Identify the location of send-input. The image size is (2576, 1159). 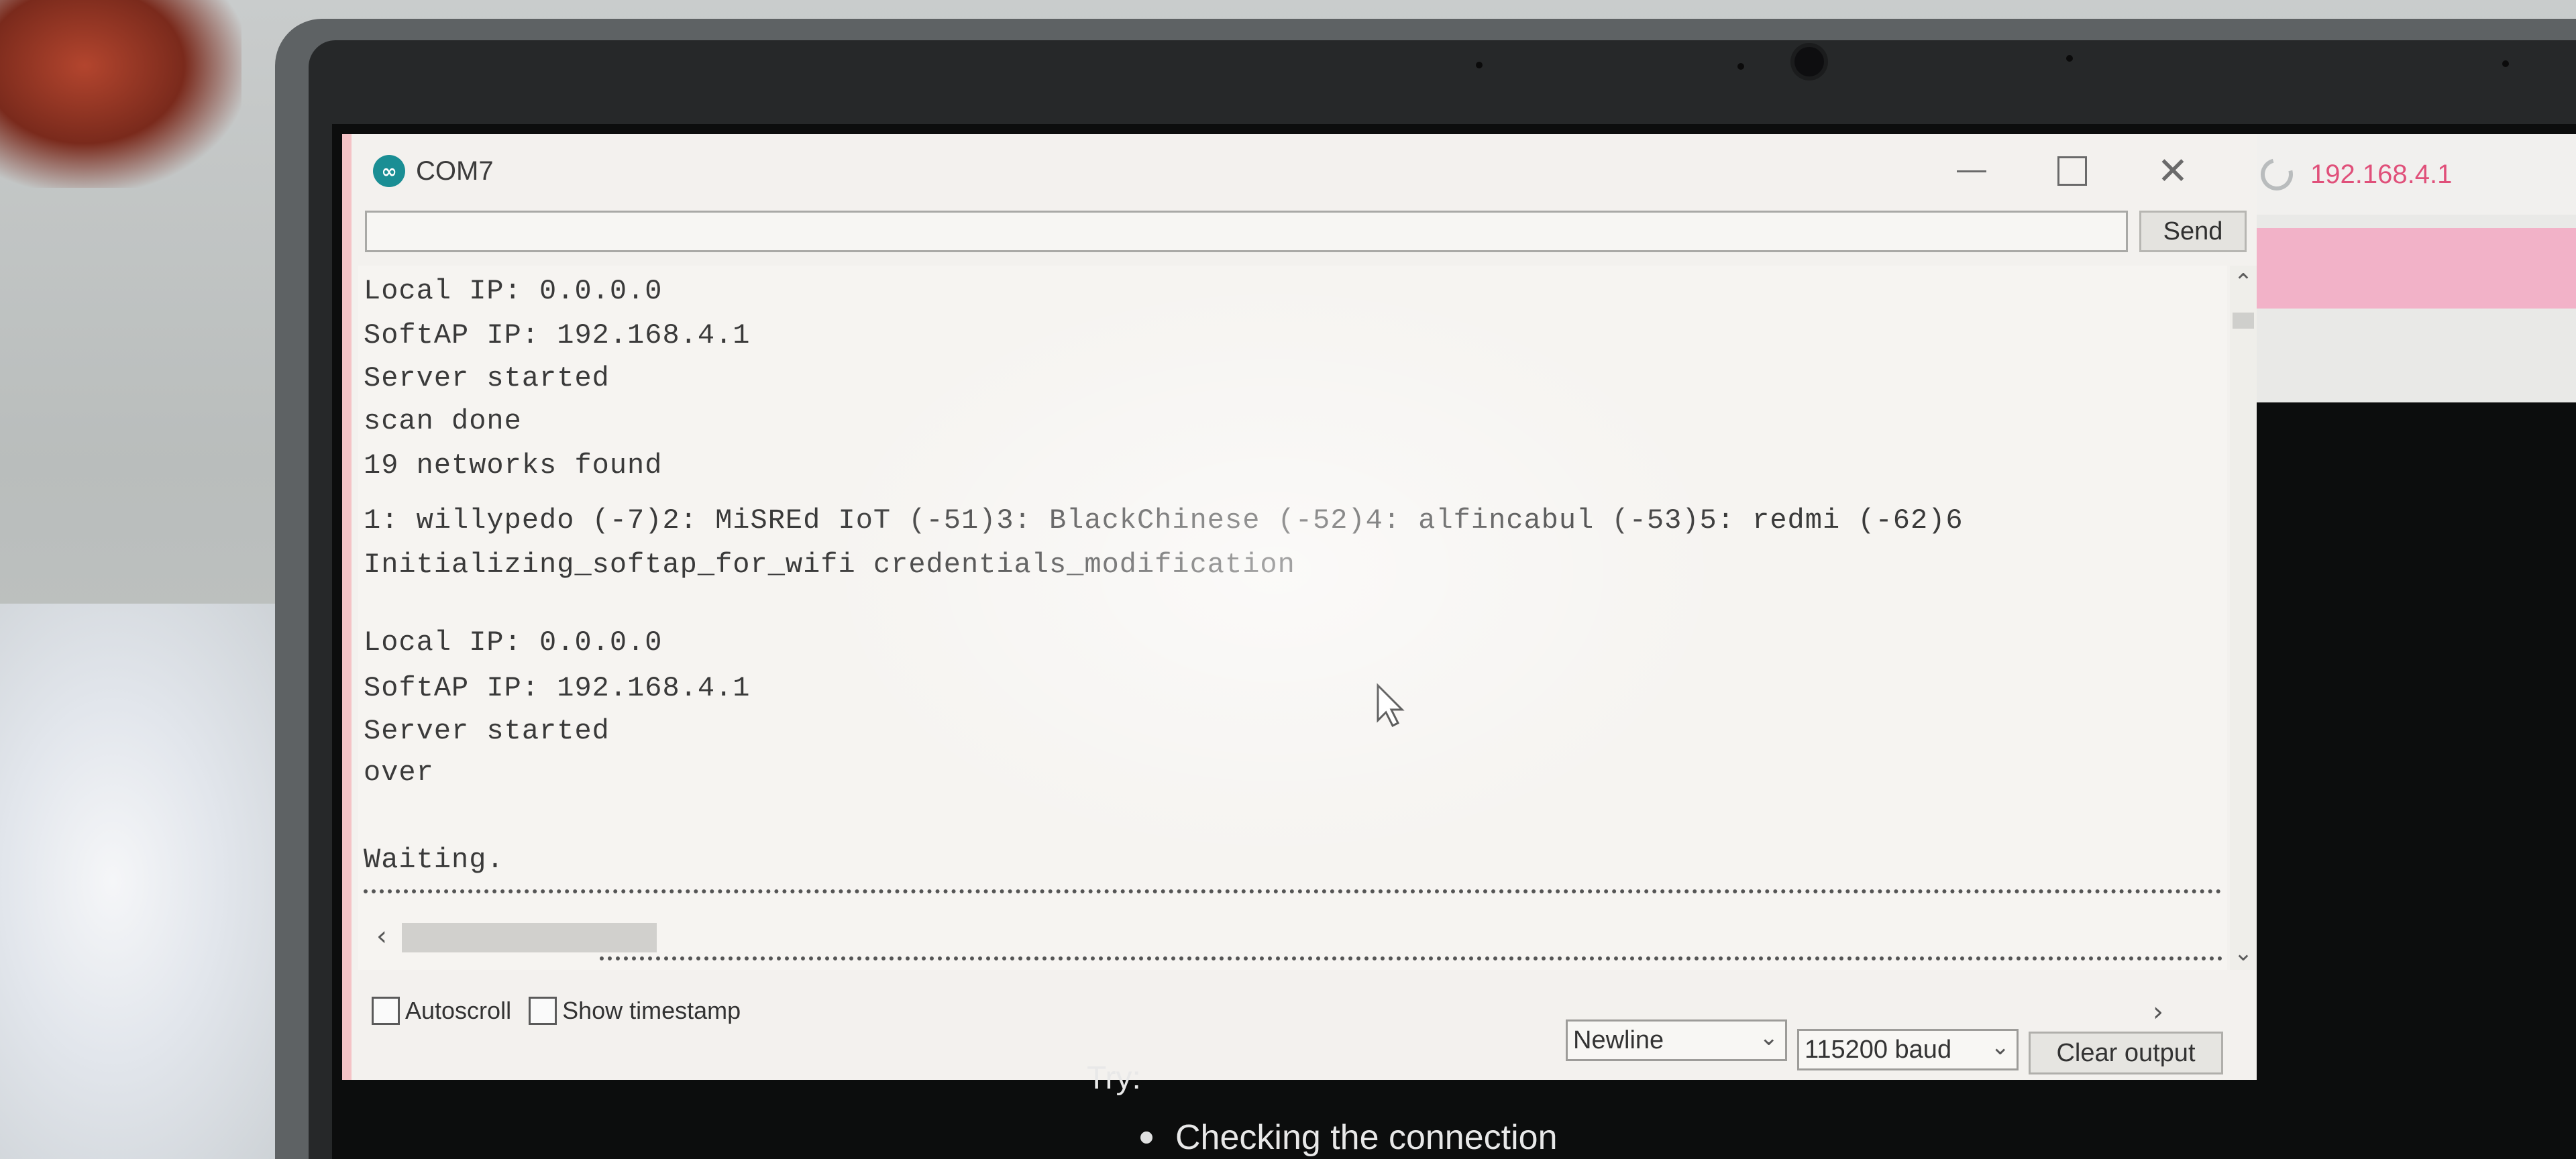
(1246, 231).